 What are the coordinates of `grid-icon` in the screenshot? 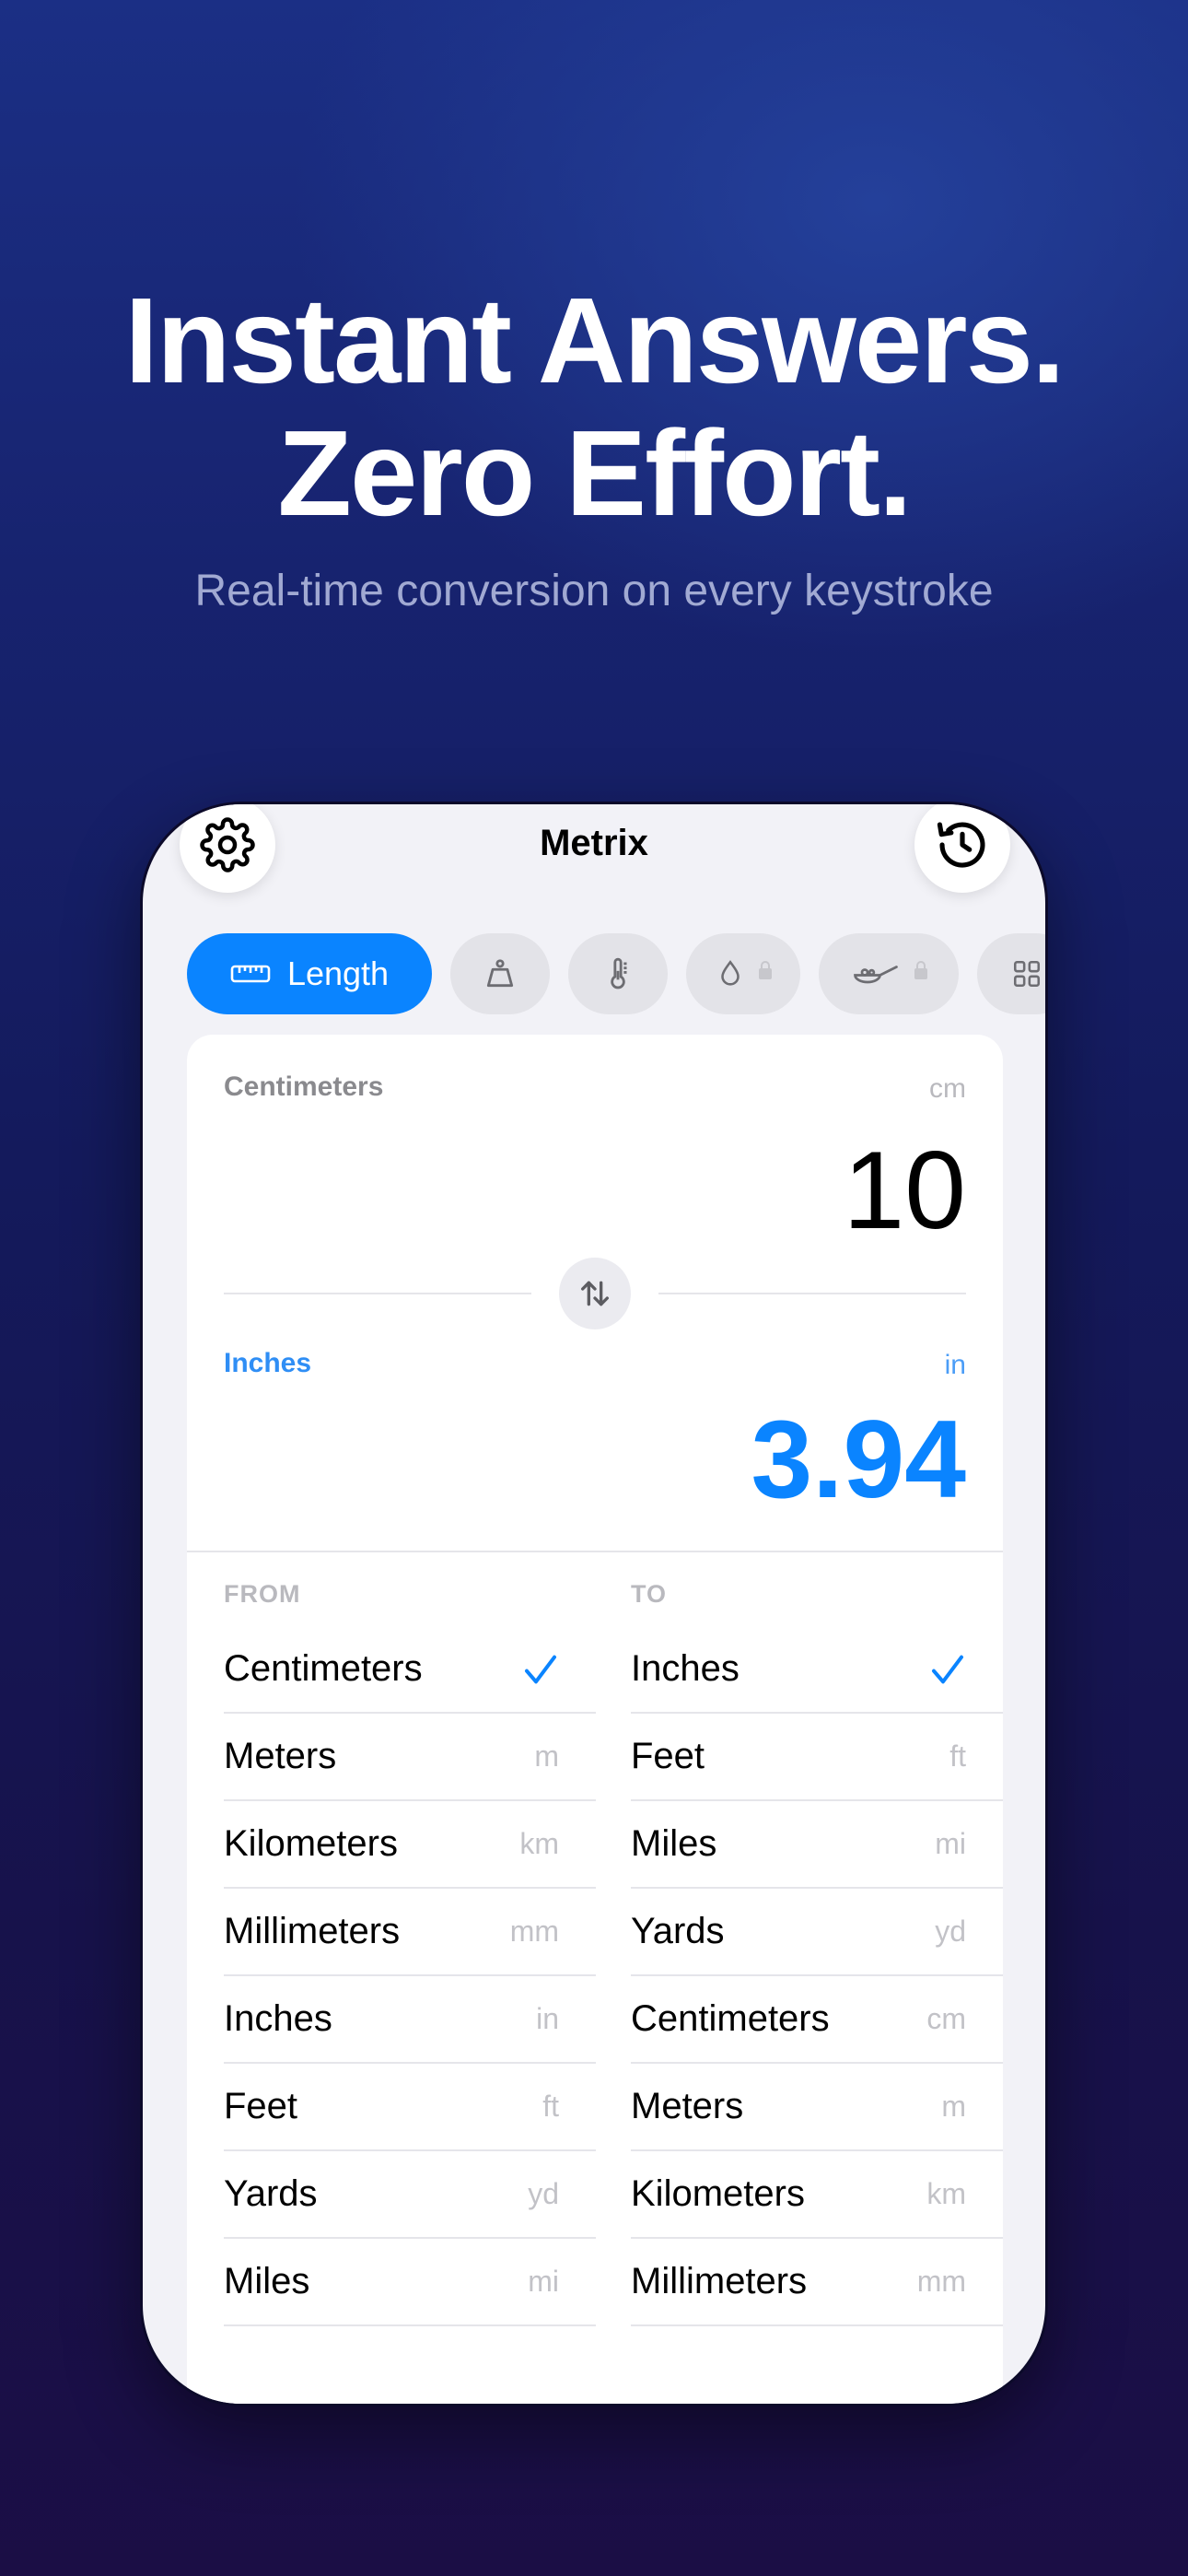 It's located at (1027, 974).